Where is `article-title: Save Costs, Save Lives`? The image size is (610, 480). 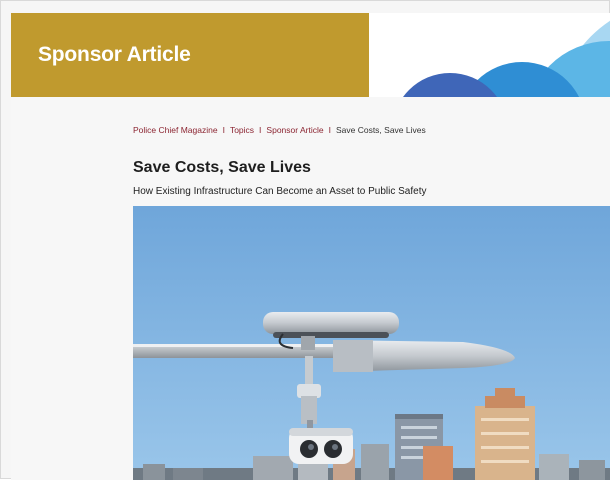
article-title: Save Costs, Save Lives is located at coordinates (222, 167).